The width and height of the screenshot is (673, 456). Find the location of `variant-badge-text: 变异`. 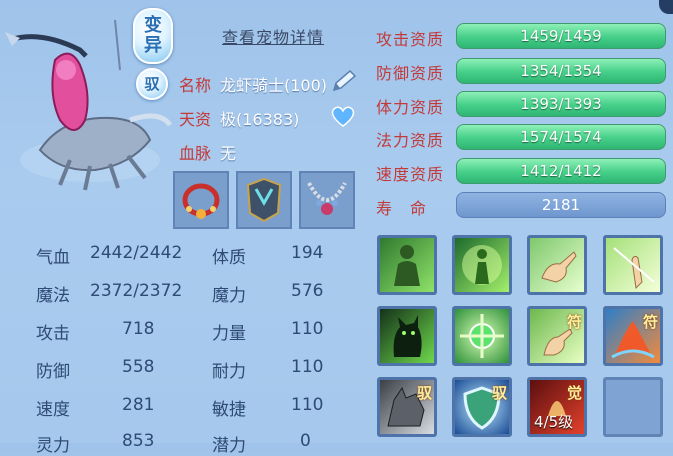

variant-badge-text: 变异 is located at coordinates (153, 35).